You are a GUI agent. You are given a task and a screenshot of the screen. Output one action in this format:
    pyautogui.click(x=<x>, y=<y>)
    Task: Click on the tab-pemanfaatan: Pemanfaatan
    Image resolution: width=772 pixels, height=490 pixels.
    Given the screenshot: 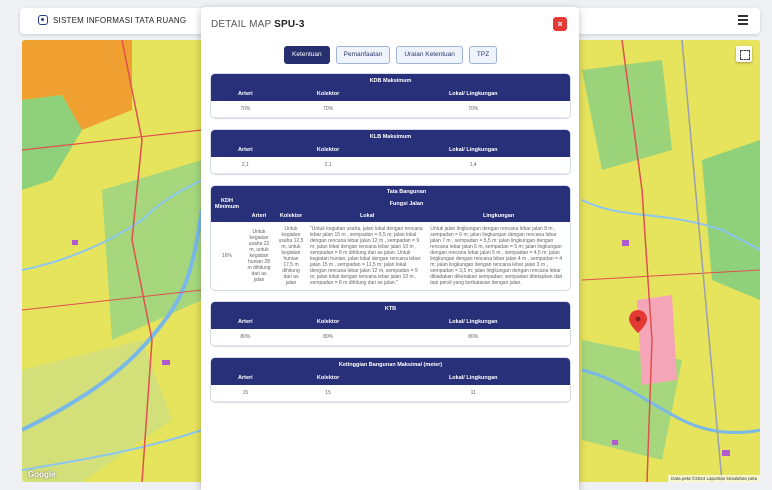 What is the action you would take?
    pyautogui.click(x=363, y=55)
    